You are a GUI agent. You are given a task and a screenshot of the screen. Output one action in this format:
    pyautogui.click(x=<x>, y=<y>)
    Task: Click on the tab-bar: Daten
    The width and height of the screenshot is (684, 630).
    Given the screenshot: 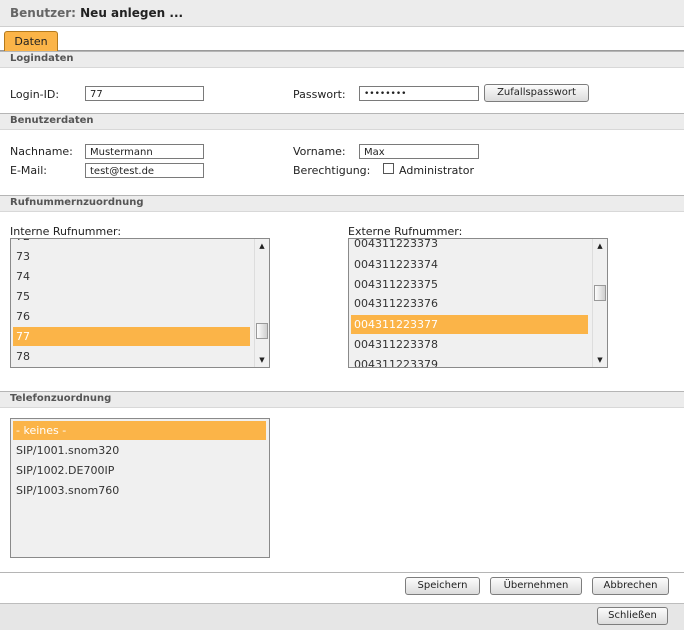 What is the action you would take?
    pyautogui.click(x=342, y=39)
    